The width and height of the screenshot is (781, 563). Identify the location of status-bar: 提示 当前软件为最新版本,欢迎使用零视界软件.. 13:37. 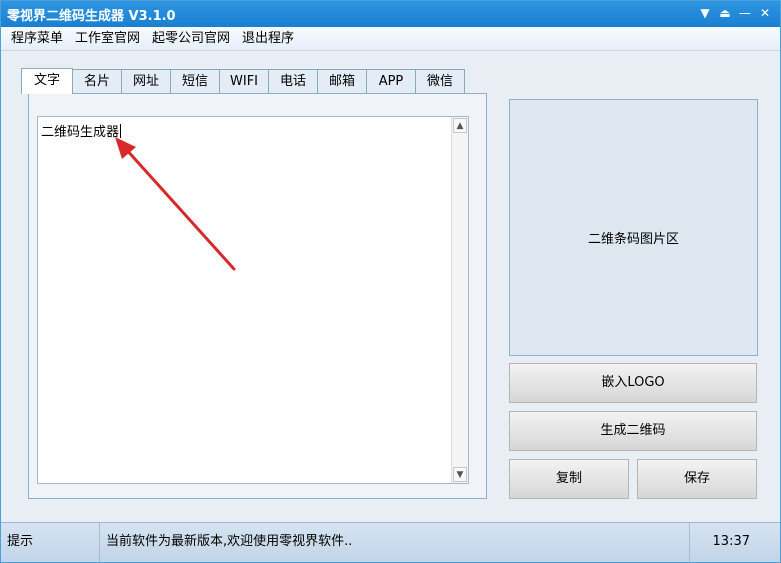
(390, 542).